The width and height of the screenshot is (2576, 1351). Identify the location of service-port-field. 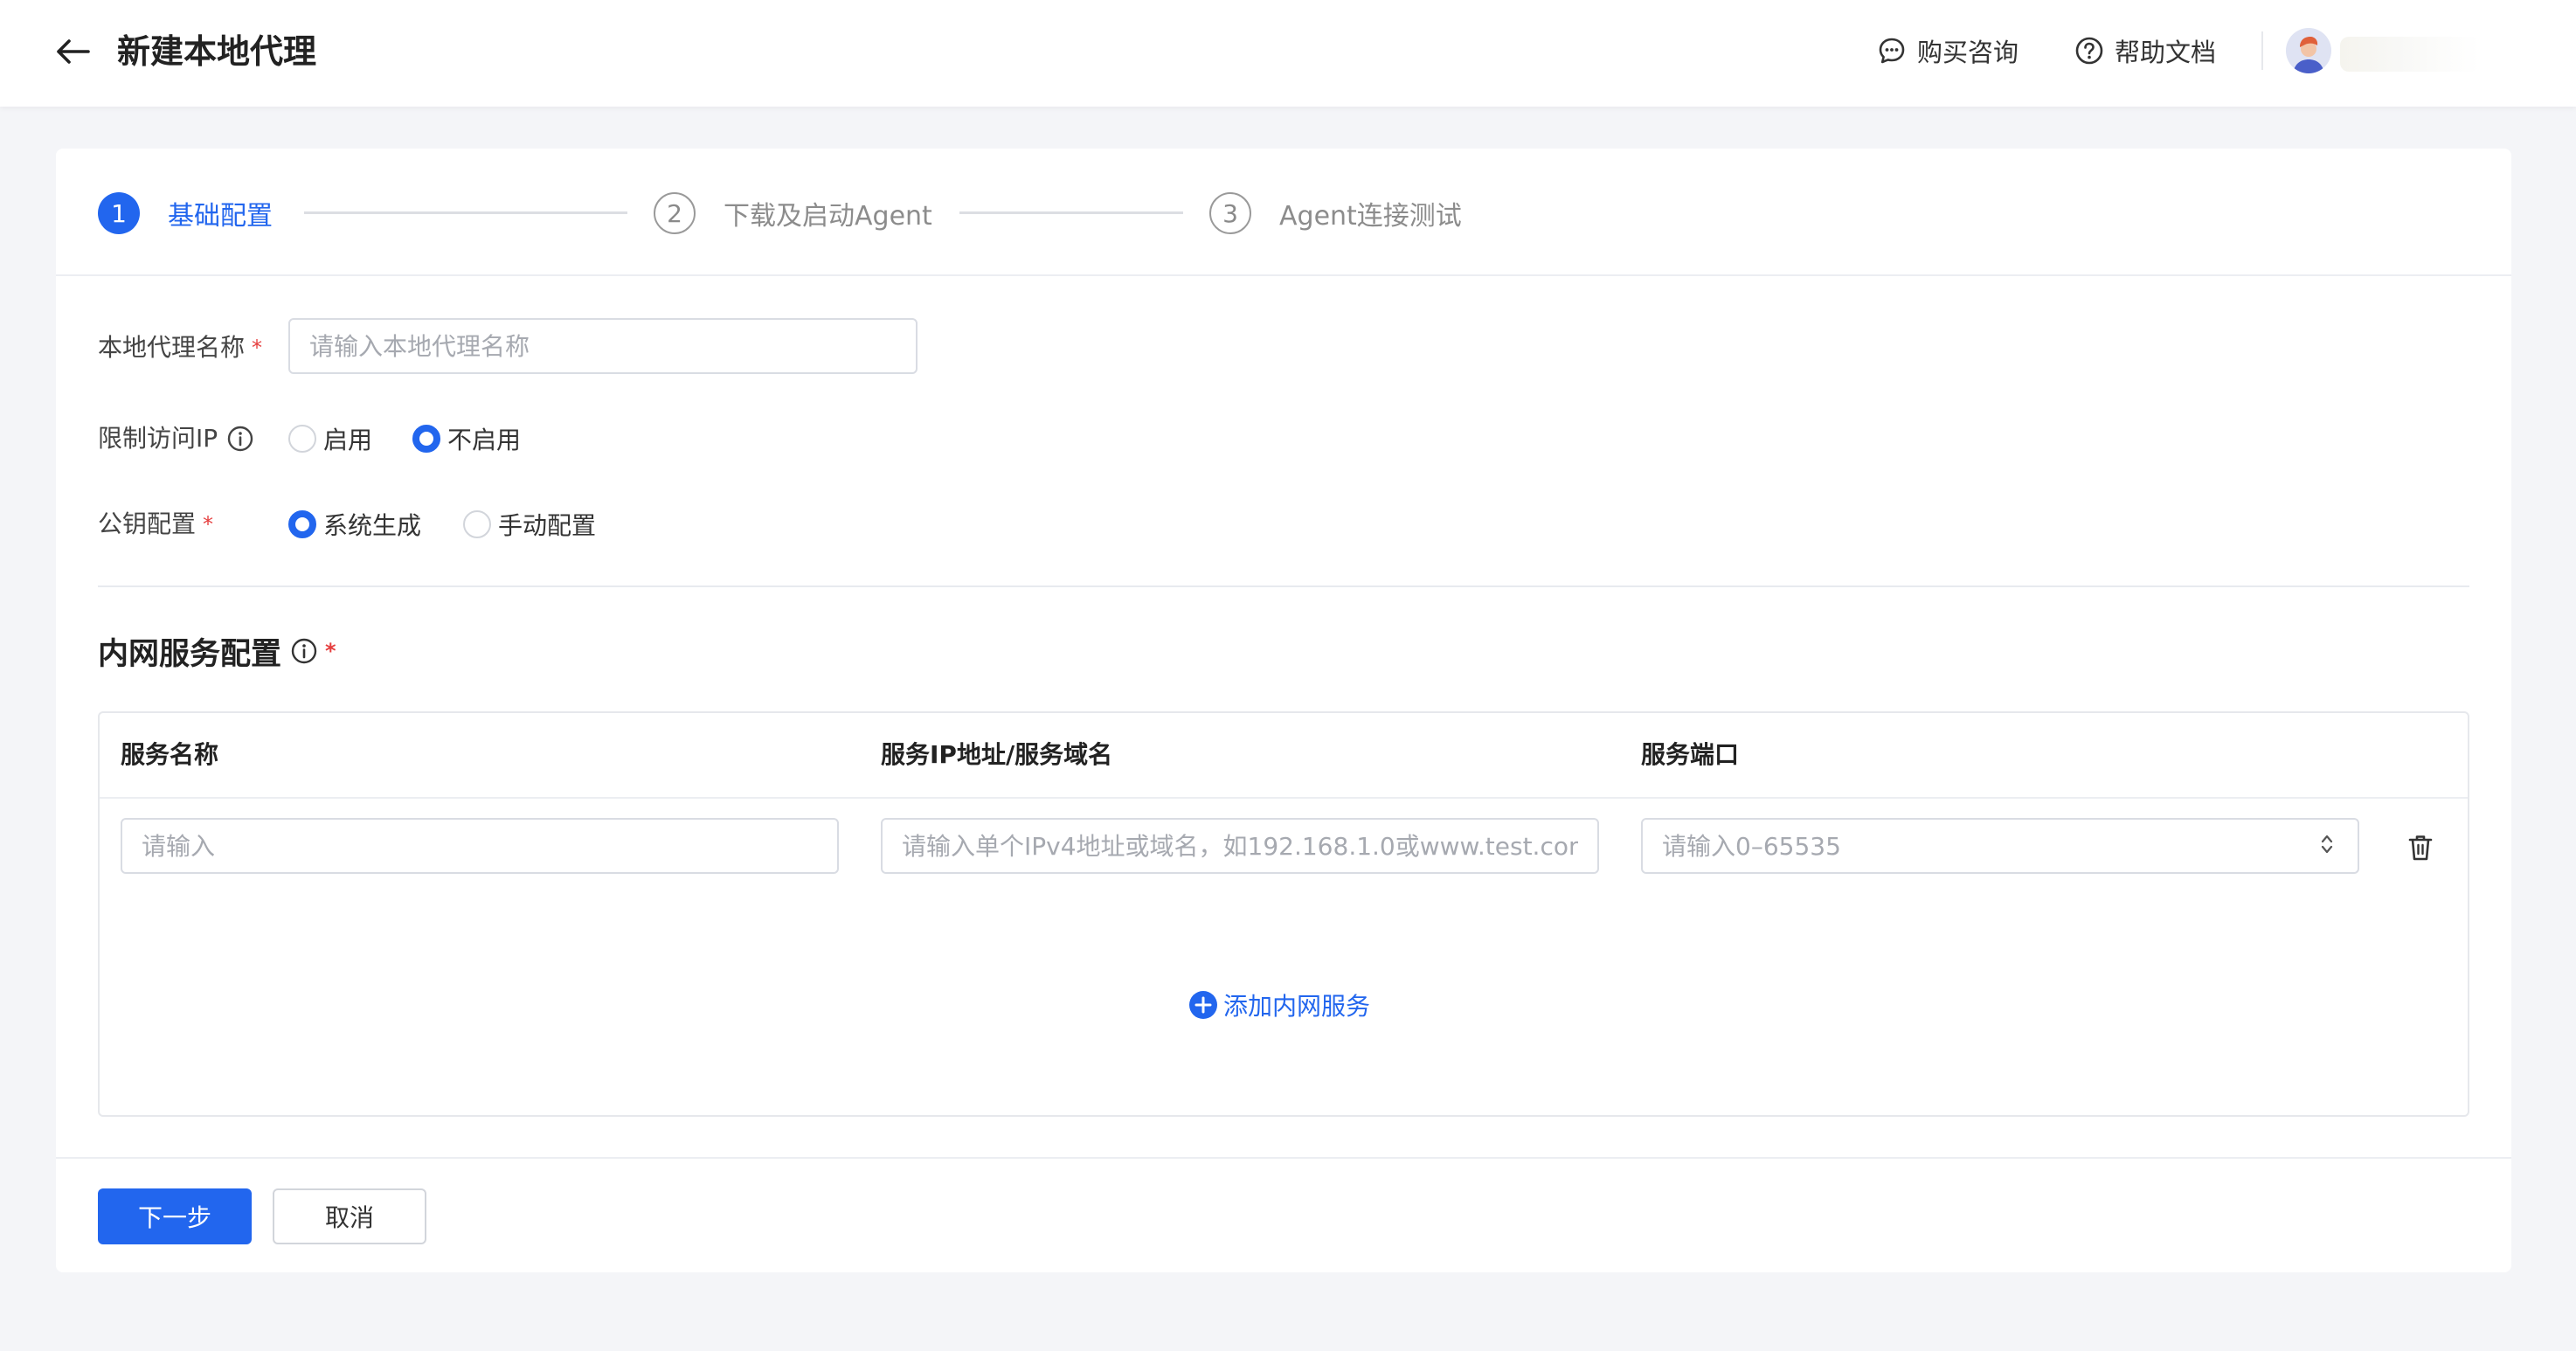
(2000, 846).